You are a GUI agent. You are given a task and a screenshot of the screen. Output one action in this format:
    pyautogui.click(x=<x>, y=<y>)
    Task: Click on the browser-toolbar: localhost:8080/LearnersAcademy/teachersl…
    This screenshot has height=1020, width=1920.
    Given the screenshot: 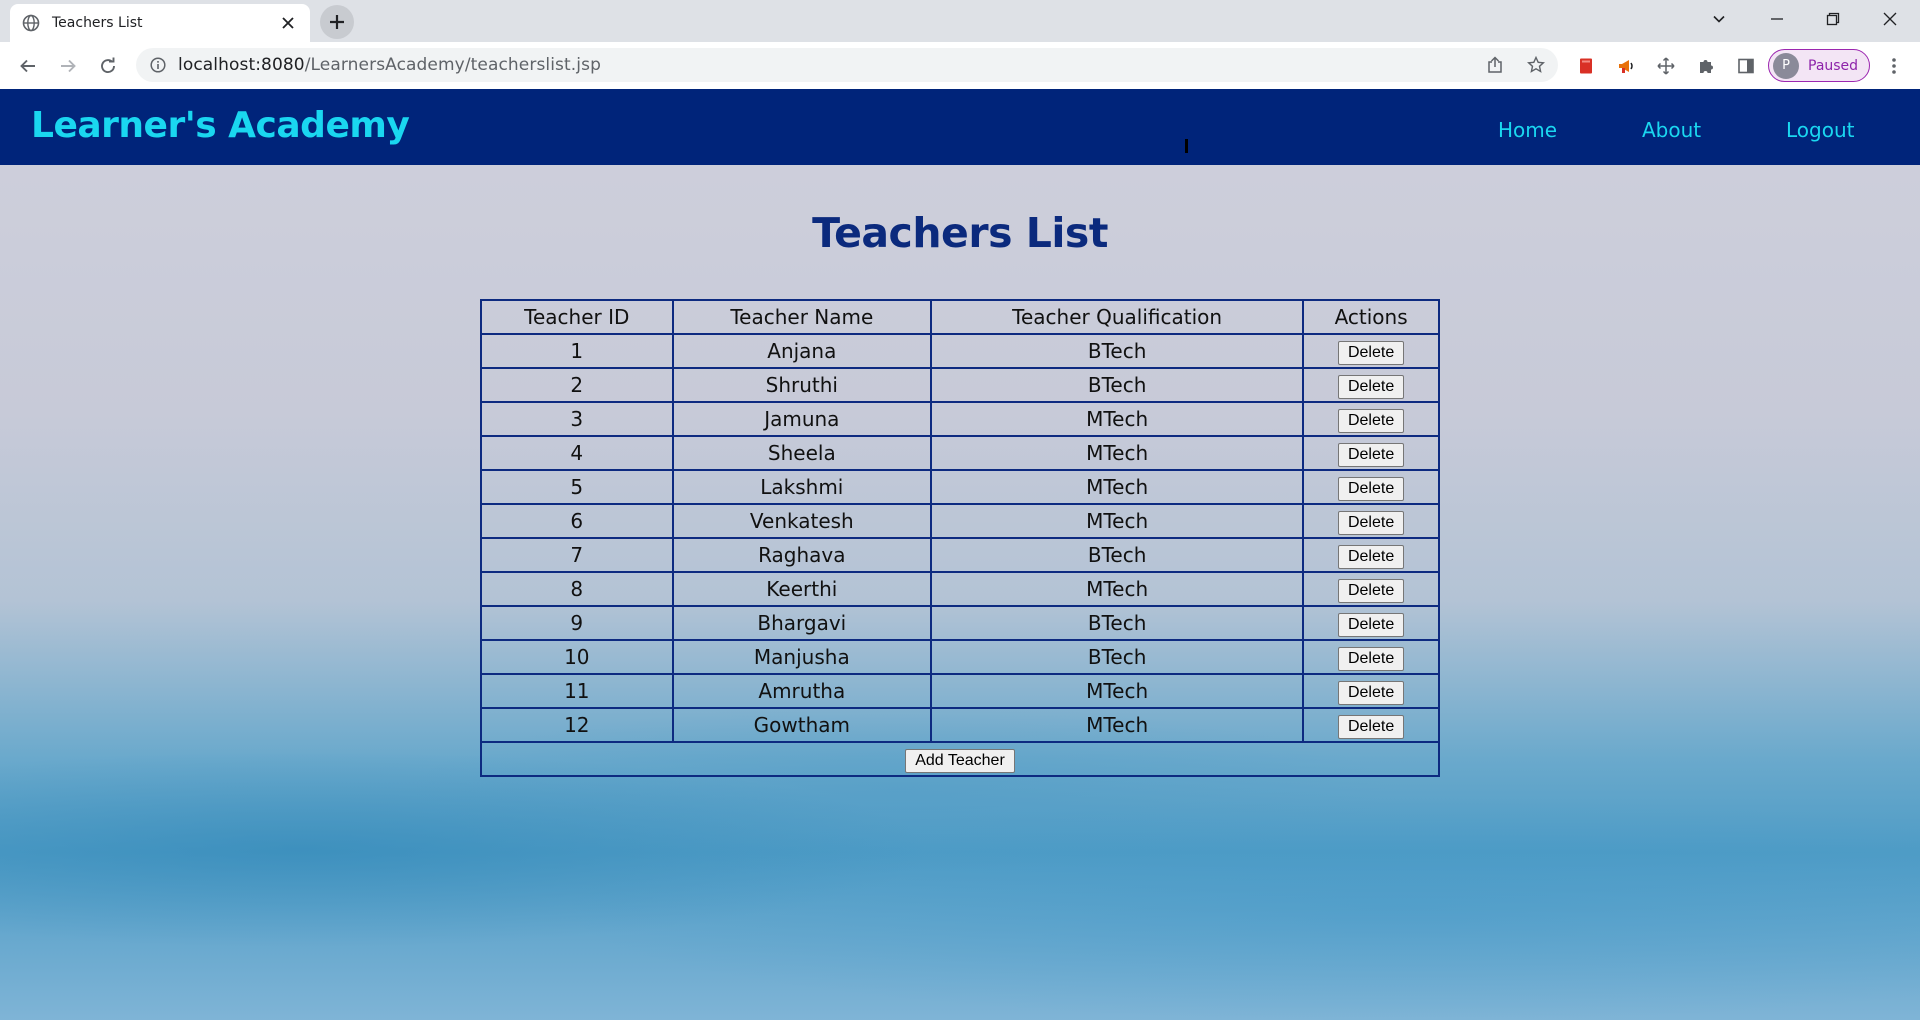 What is the action you would take?
    pyautogui.click(x=960, y=65)
    